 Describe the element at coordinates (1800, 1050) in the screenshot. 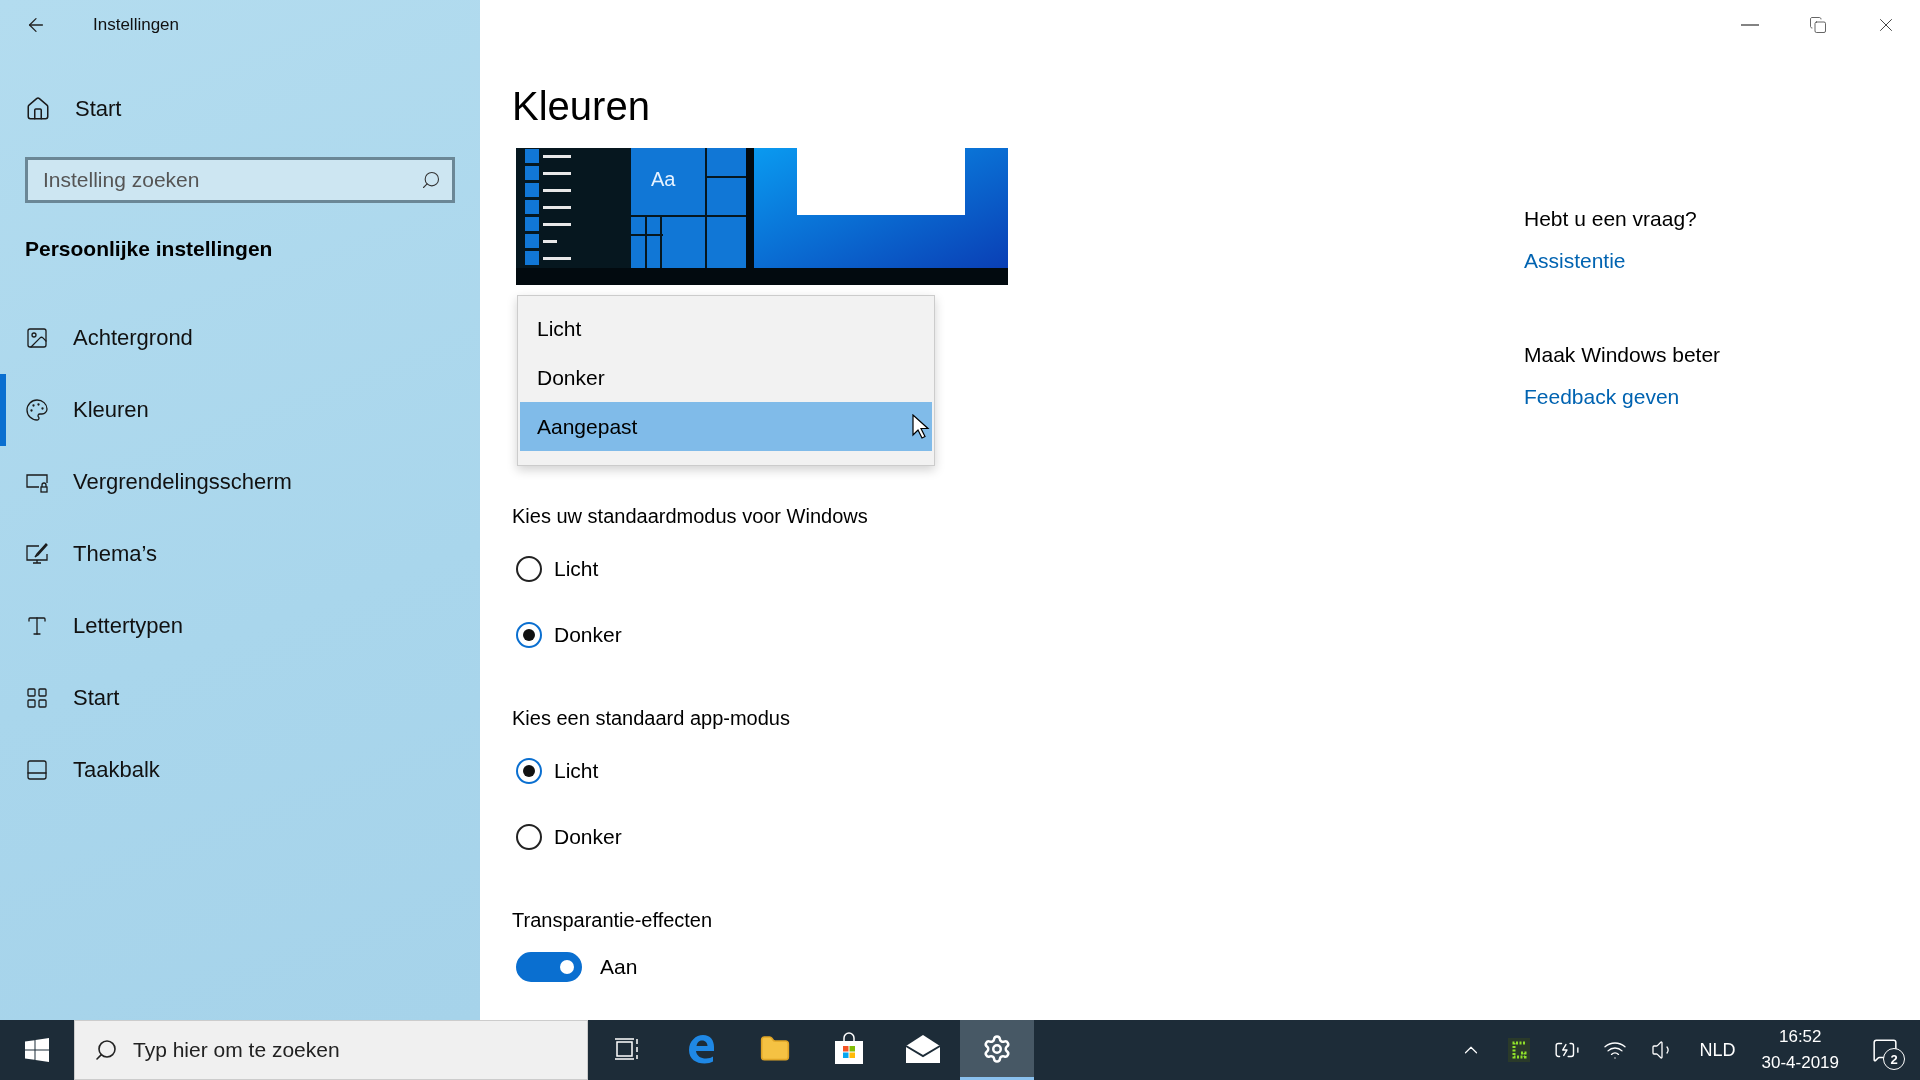

I see `clock-button: 16:52 30-4-2019` at that location.